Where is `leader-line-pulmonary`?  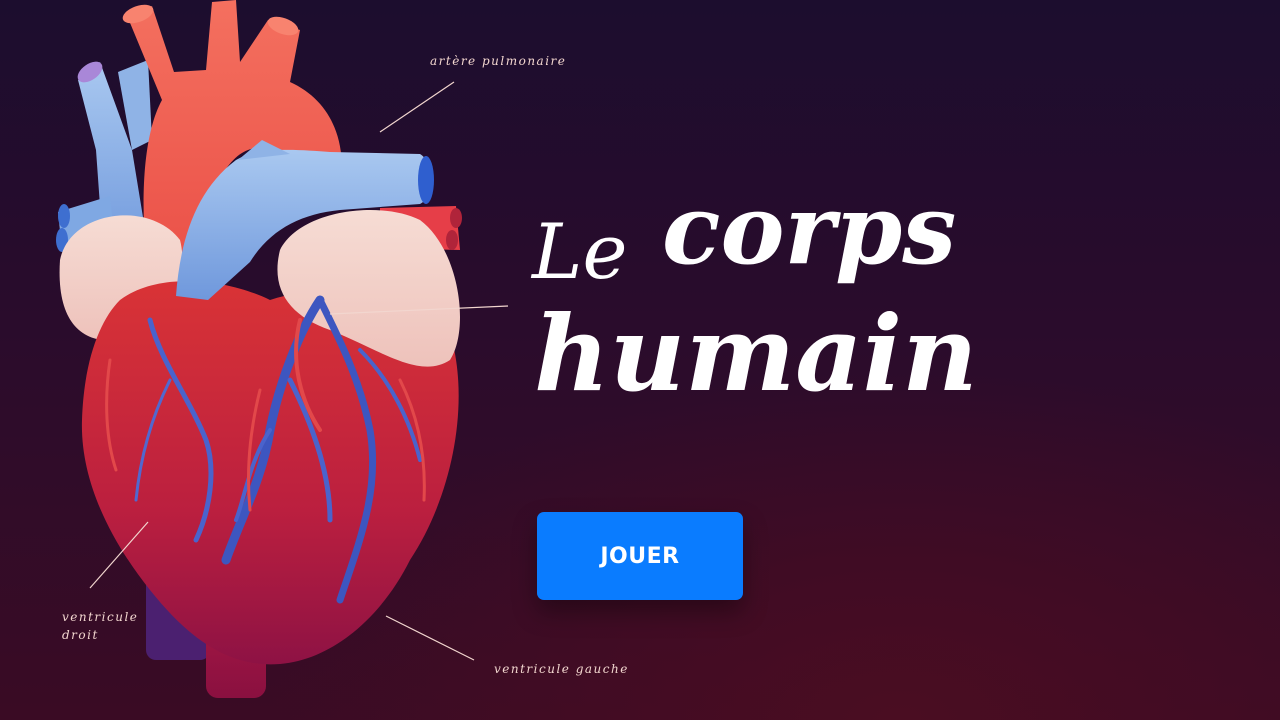 leader-line-pulmonary is located at coordinates (417, 107).